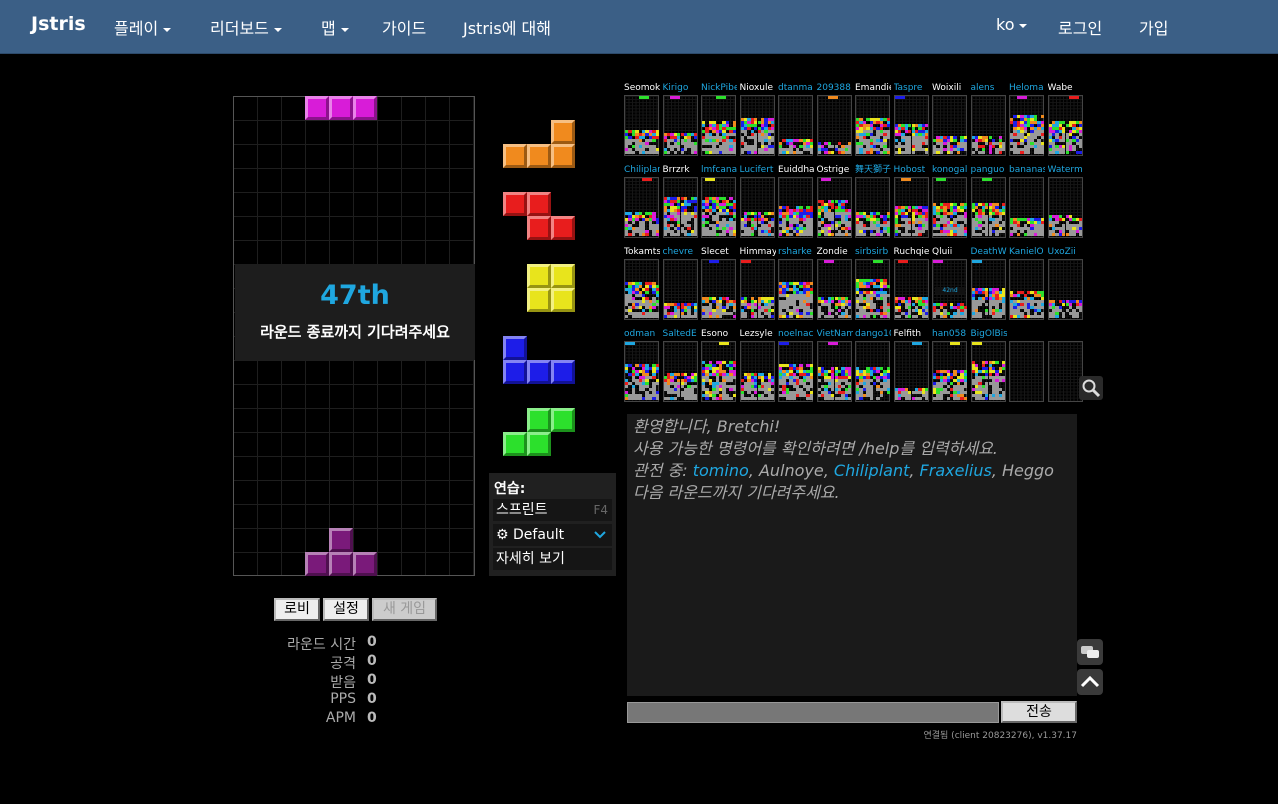  What do you see at coordinates (911, 366) in the screenshot?
I see `opponent-board: Felfith` at bounding box center [911, 366].